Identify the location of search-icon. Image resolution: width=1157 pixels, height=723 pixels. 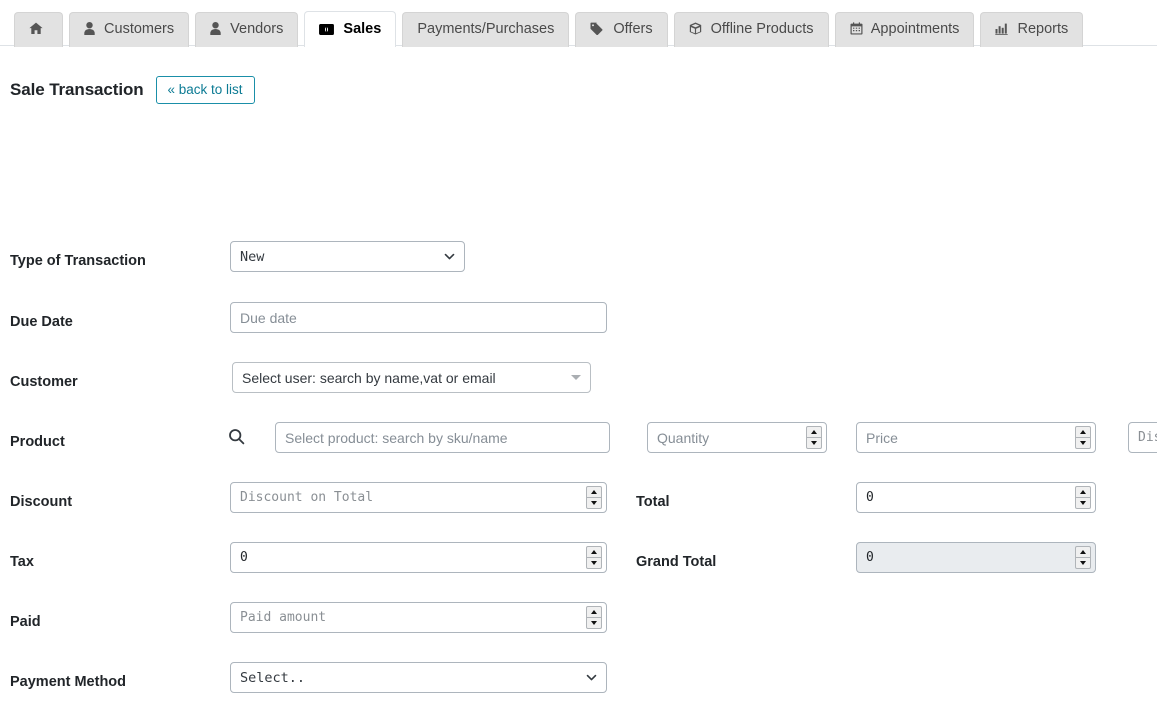
(236, 439).